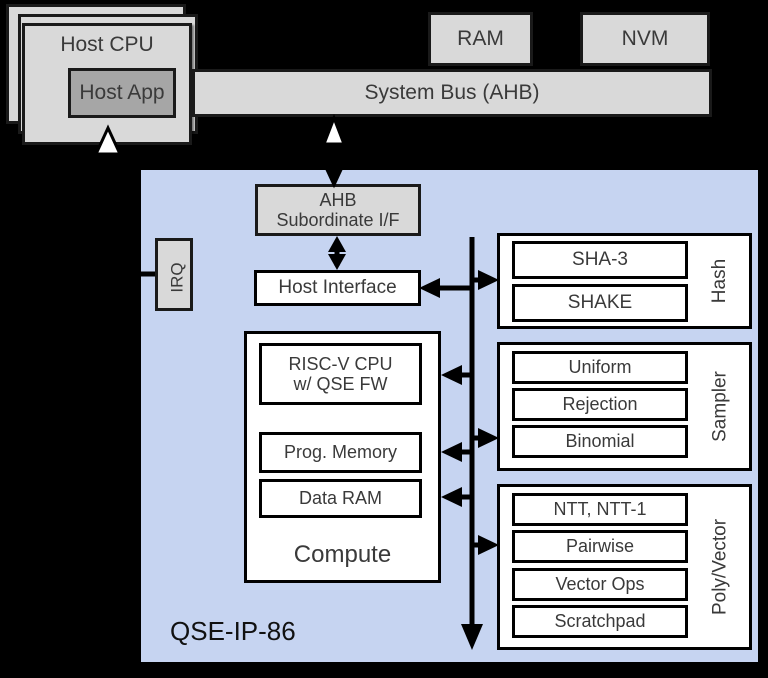 This screenshot has width=768, height=678. I want to click on hash-item-shake: SHAKE, so click(600, 303).